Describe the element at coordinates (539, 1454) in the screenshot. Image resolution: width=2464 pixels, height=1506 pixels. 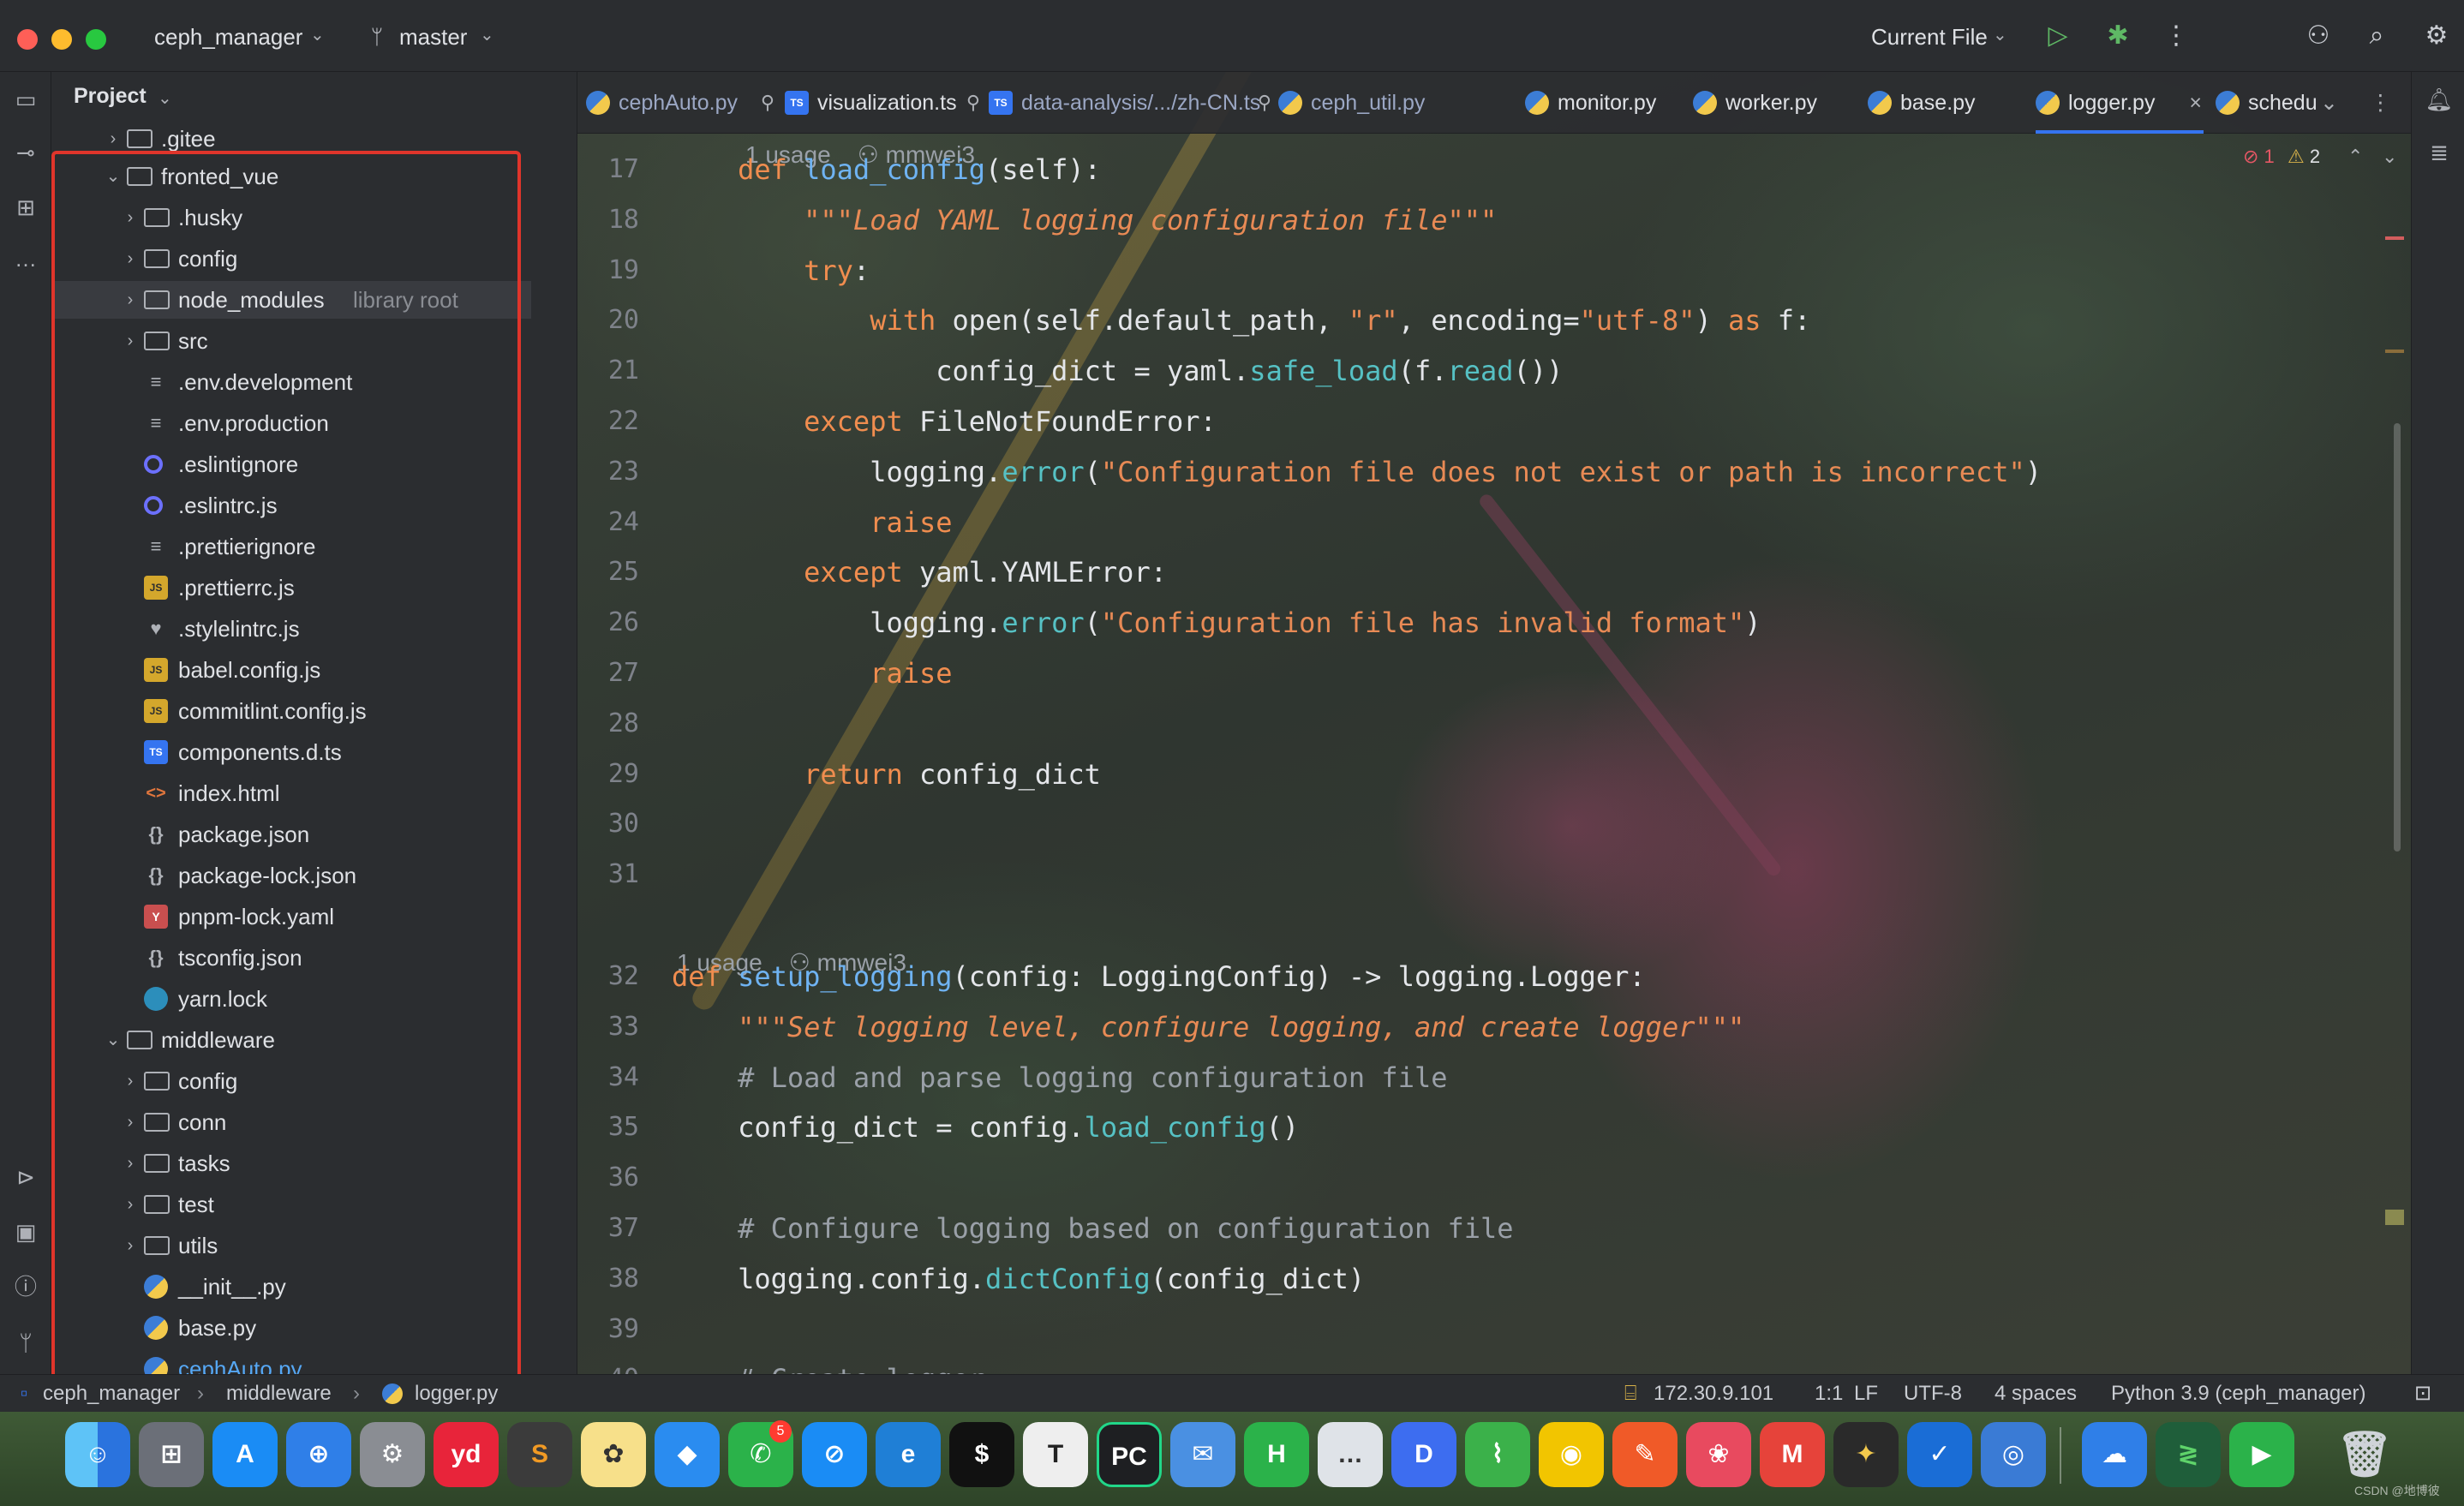
I see `sublime-text-app-icon: S` at that location.